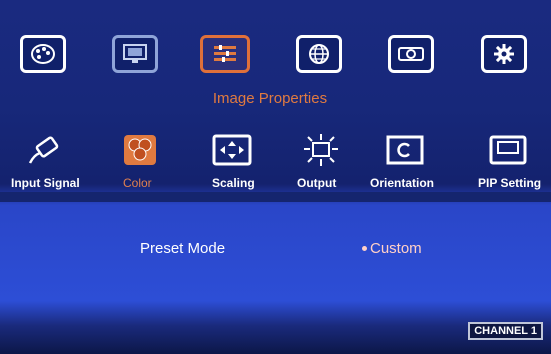  What do you see at coordinates (45, 183) in the screenshot?
I see `sub-menu-input-signal: Input Signal` at bounding box center [45, 183].